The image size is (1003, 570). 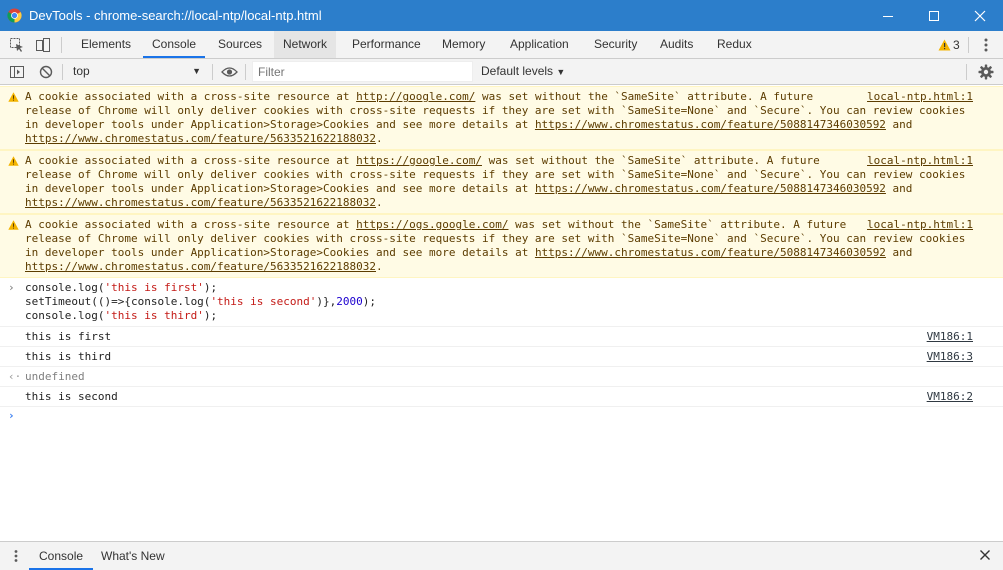 I want to click on url-link: https://google.com/, so click(x=419, y=160).